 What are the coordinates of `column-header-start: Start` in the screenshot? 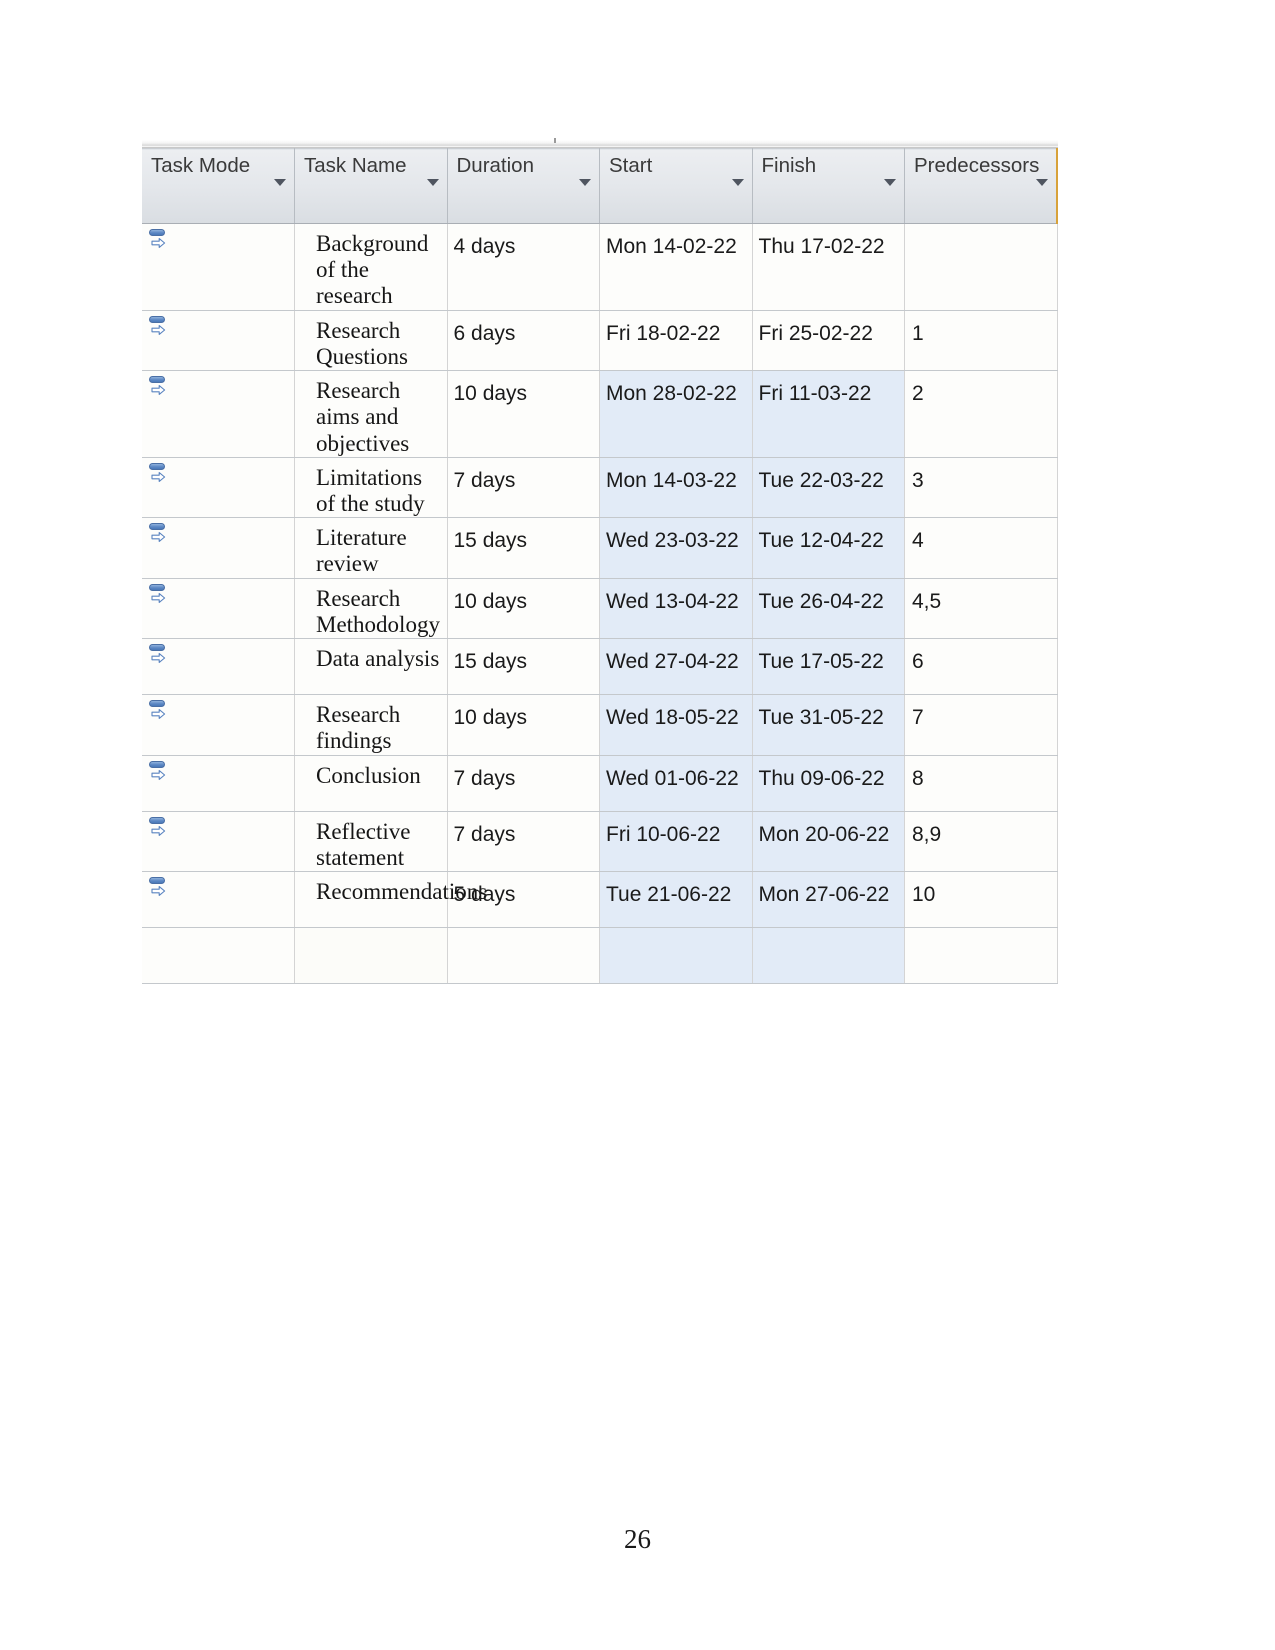 It's located at (676, 186).